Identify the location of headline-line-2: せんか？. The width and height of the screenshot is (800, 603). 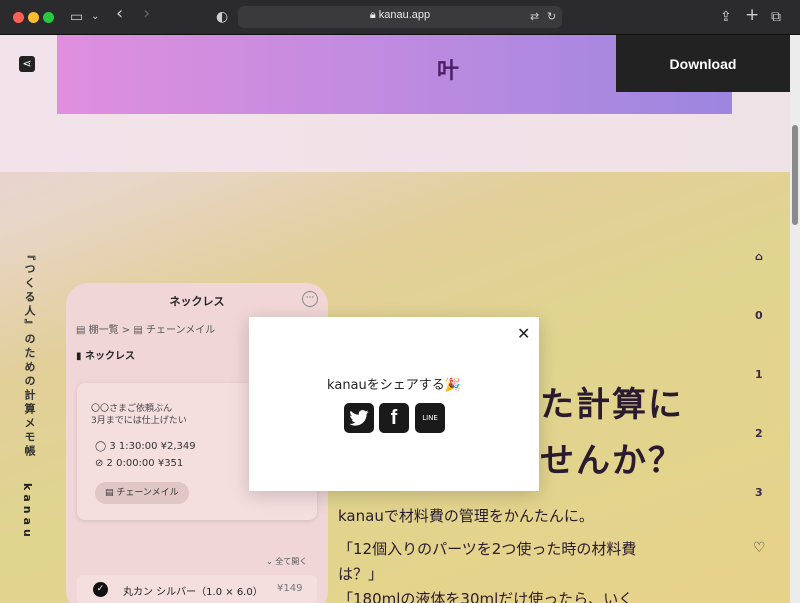
(612, 461).